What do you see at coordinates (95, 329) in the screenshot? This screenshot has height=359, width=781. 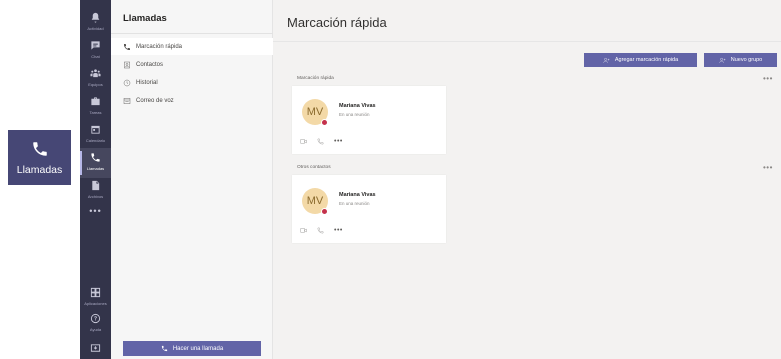 I see `rail-label-help: Ayuda` at bounding box center [95, 329].